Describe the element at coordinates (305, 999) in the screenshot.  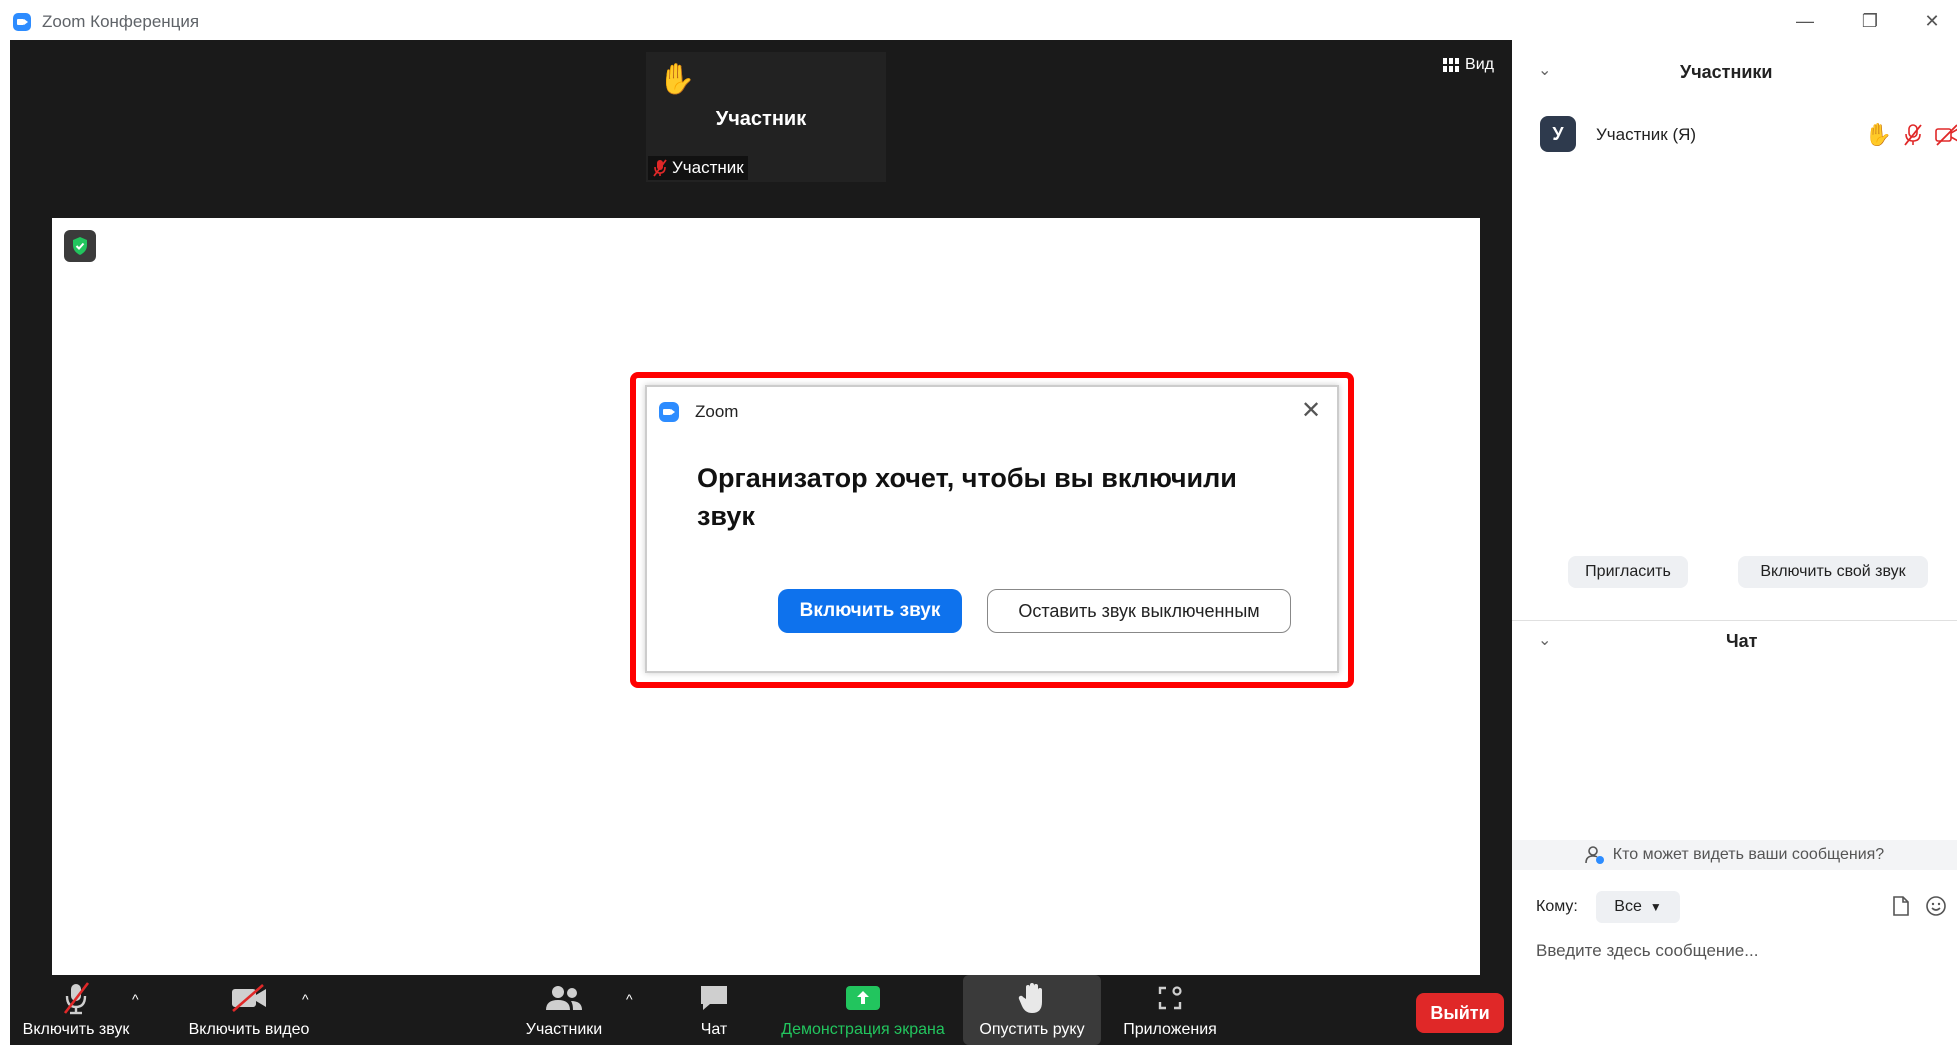
I see `video-options-caret: ^` at that location.